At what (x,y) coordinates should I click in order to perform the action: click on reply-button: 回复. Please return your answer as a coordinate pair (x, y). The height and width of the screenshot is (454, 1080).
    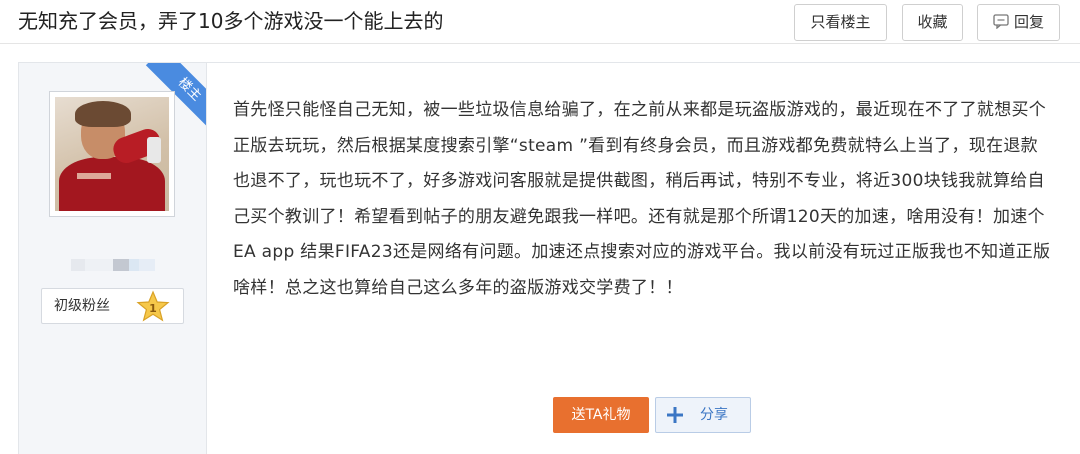
    Looking at the image, I should click on (1018, 22).